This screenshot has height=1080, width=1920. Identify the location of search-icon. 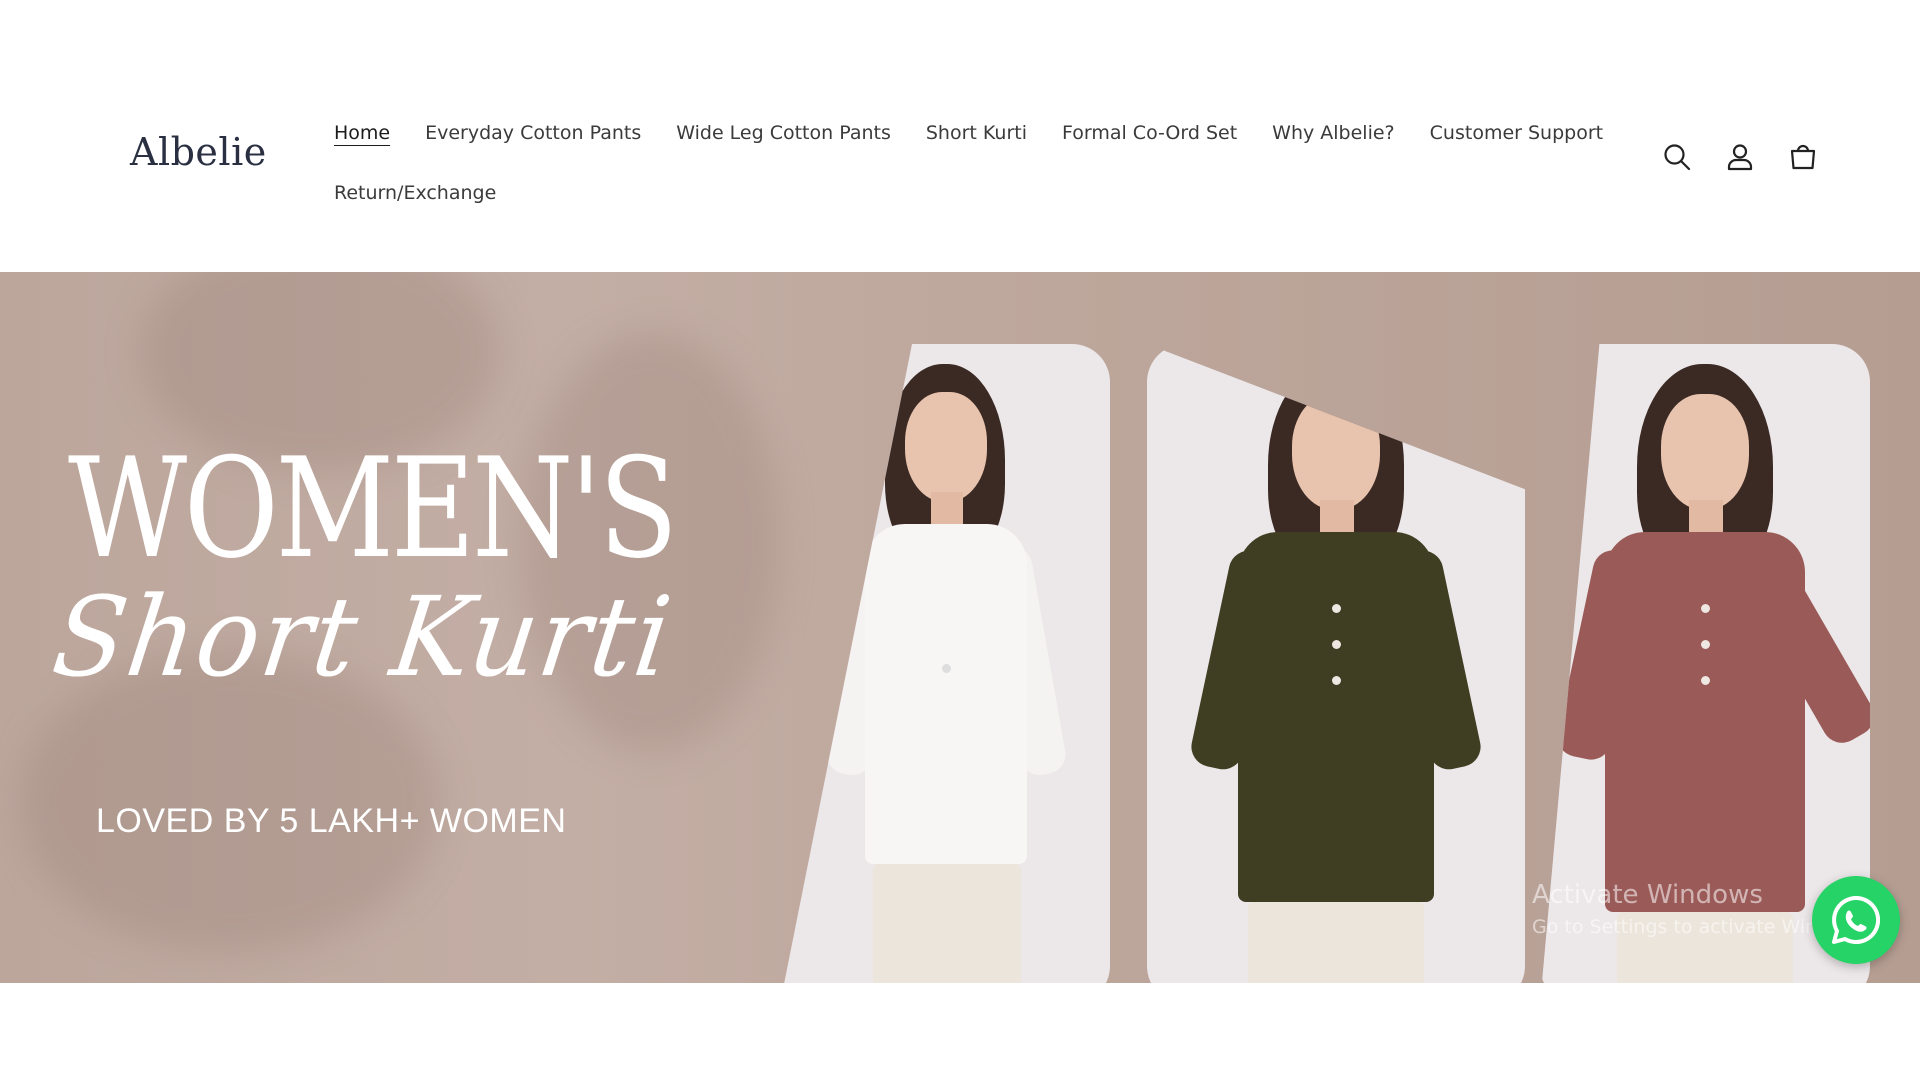
(1677, 157).